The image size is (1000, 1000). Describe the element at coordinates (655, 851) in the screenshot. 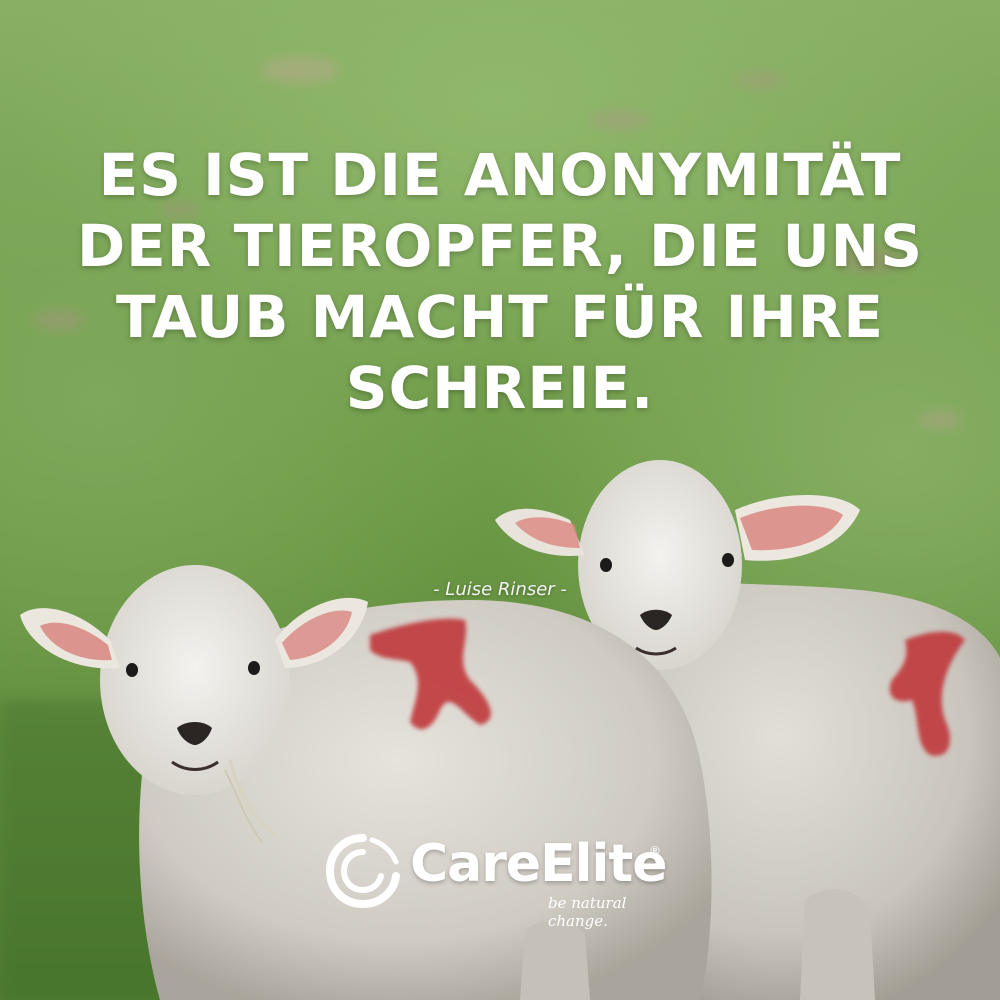

I see `registered-mark: ®` at that location.